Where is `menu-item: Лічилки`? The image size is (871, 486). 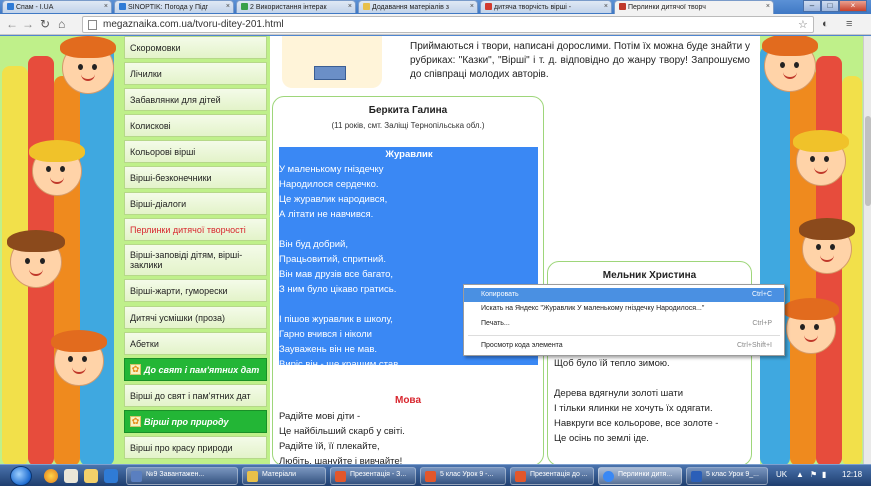 menu-item: Лічилки is located at coordinates (195, 73).